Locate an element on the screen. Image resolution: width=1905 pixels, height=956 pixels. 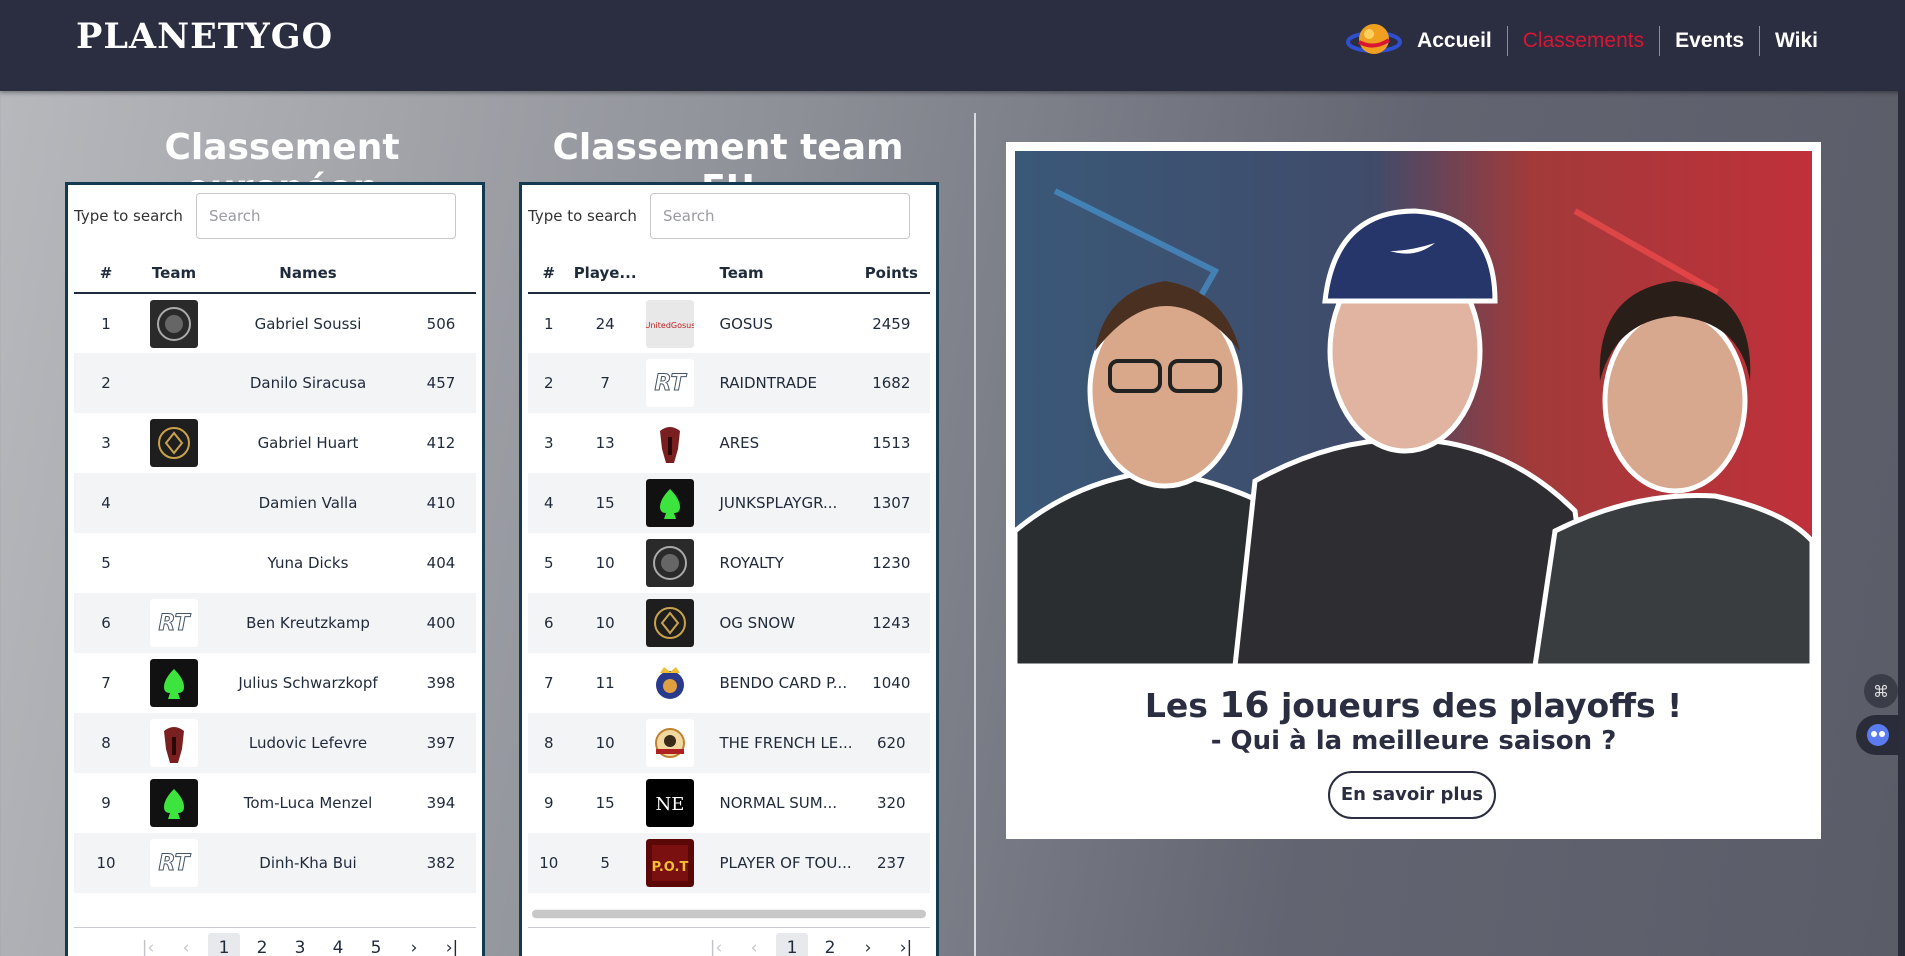
table-row: 9 15 NE NORMAL SUM... 320 is located at coordinates (729, 803).